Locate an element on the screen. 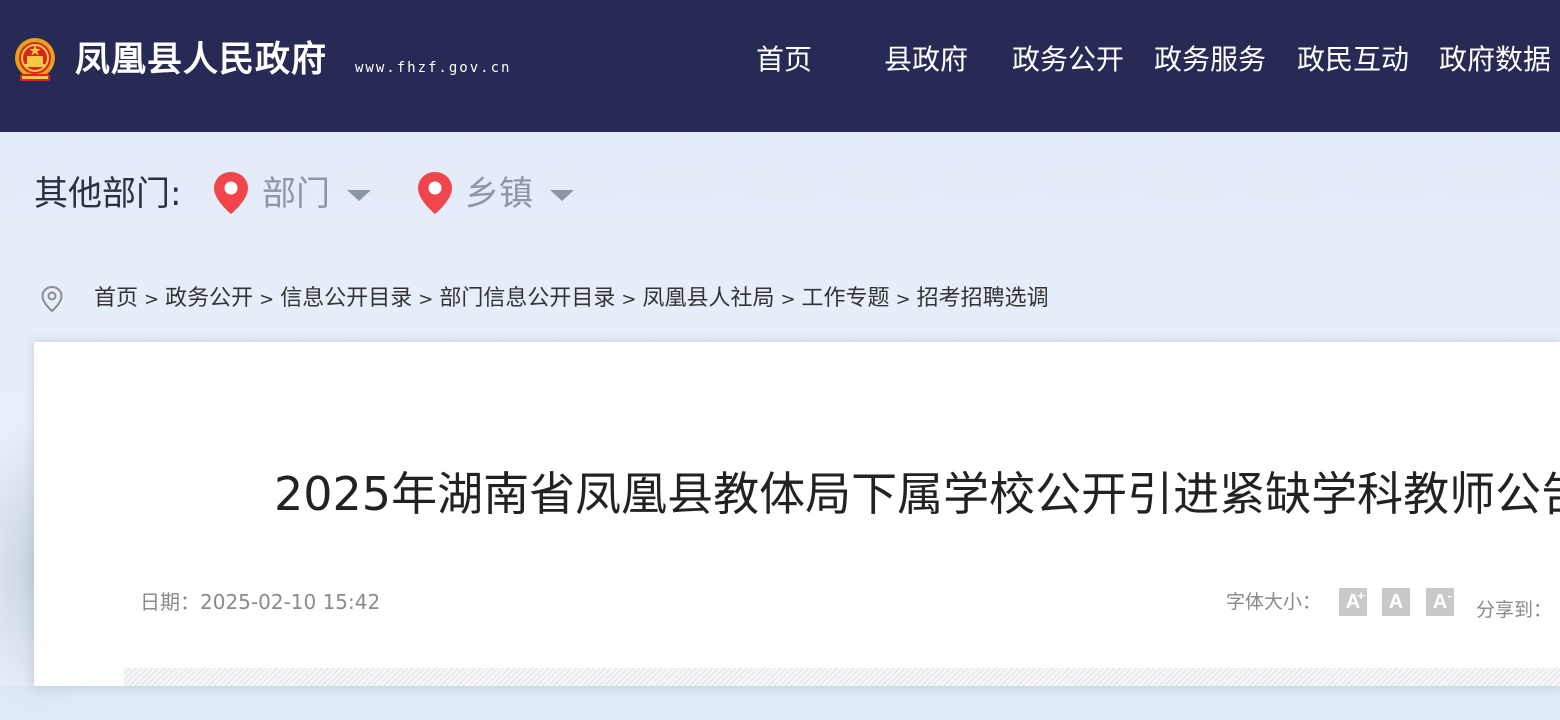 The height and width of the screenshot is (720, 1560). font-decrease-label: A is located at coordinates (1440, 602).